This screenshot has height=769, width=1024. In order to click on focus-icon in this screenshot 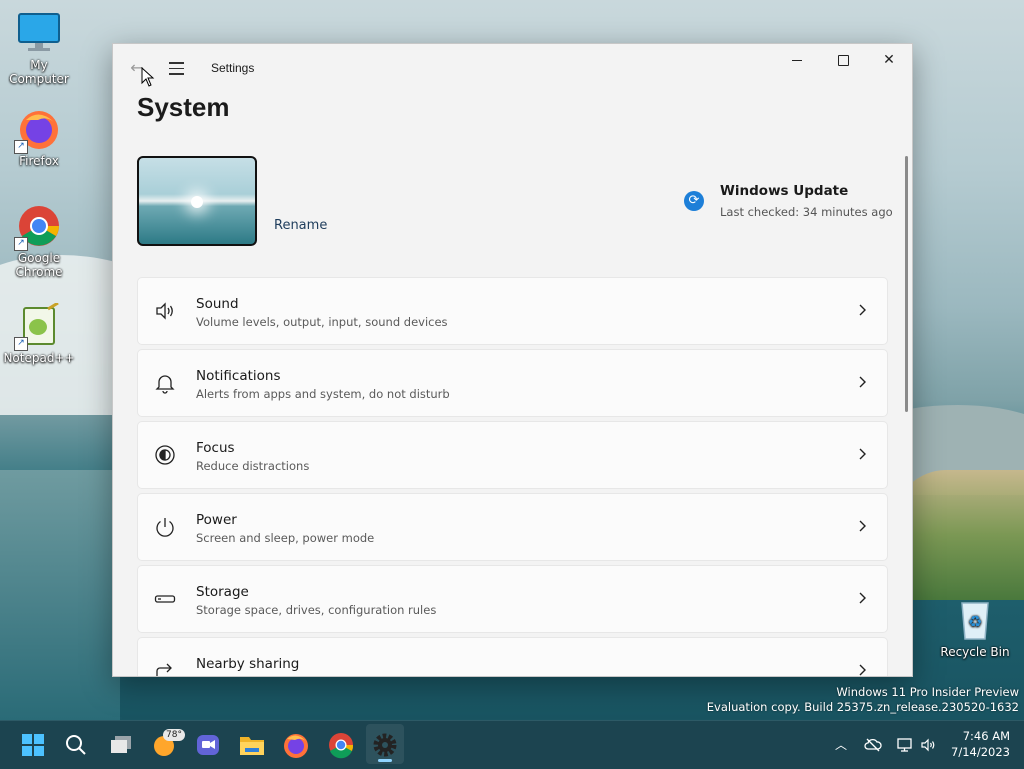, I will do `click(165, 455)`.